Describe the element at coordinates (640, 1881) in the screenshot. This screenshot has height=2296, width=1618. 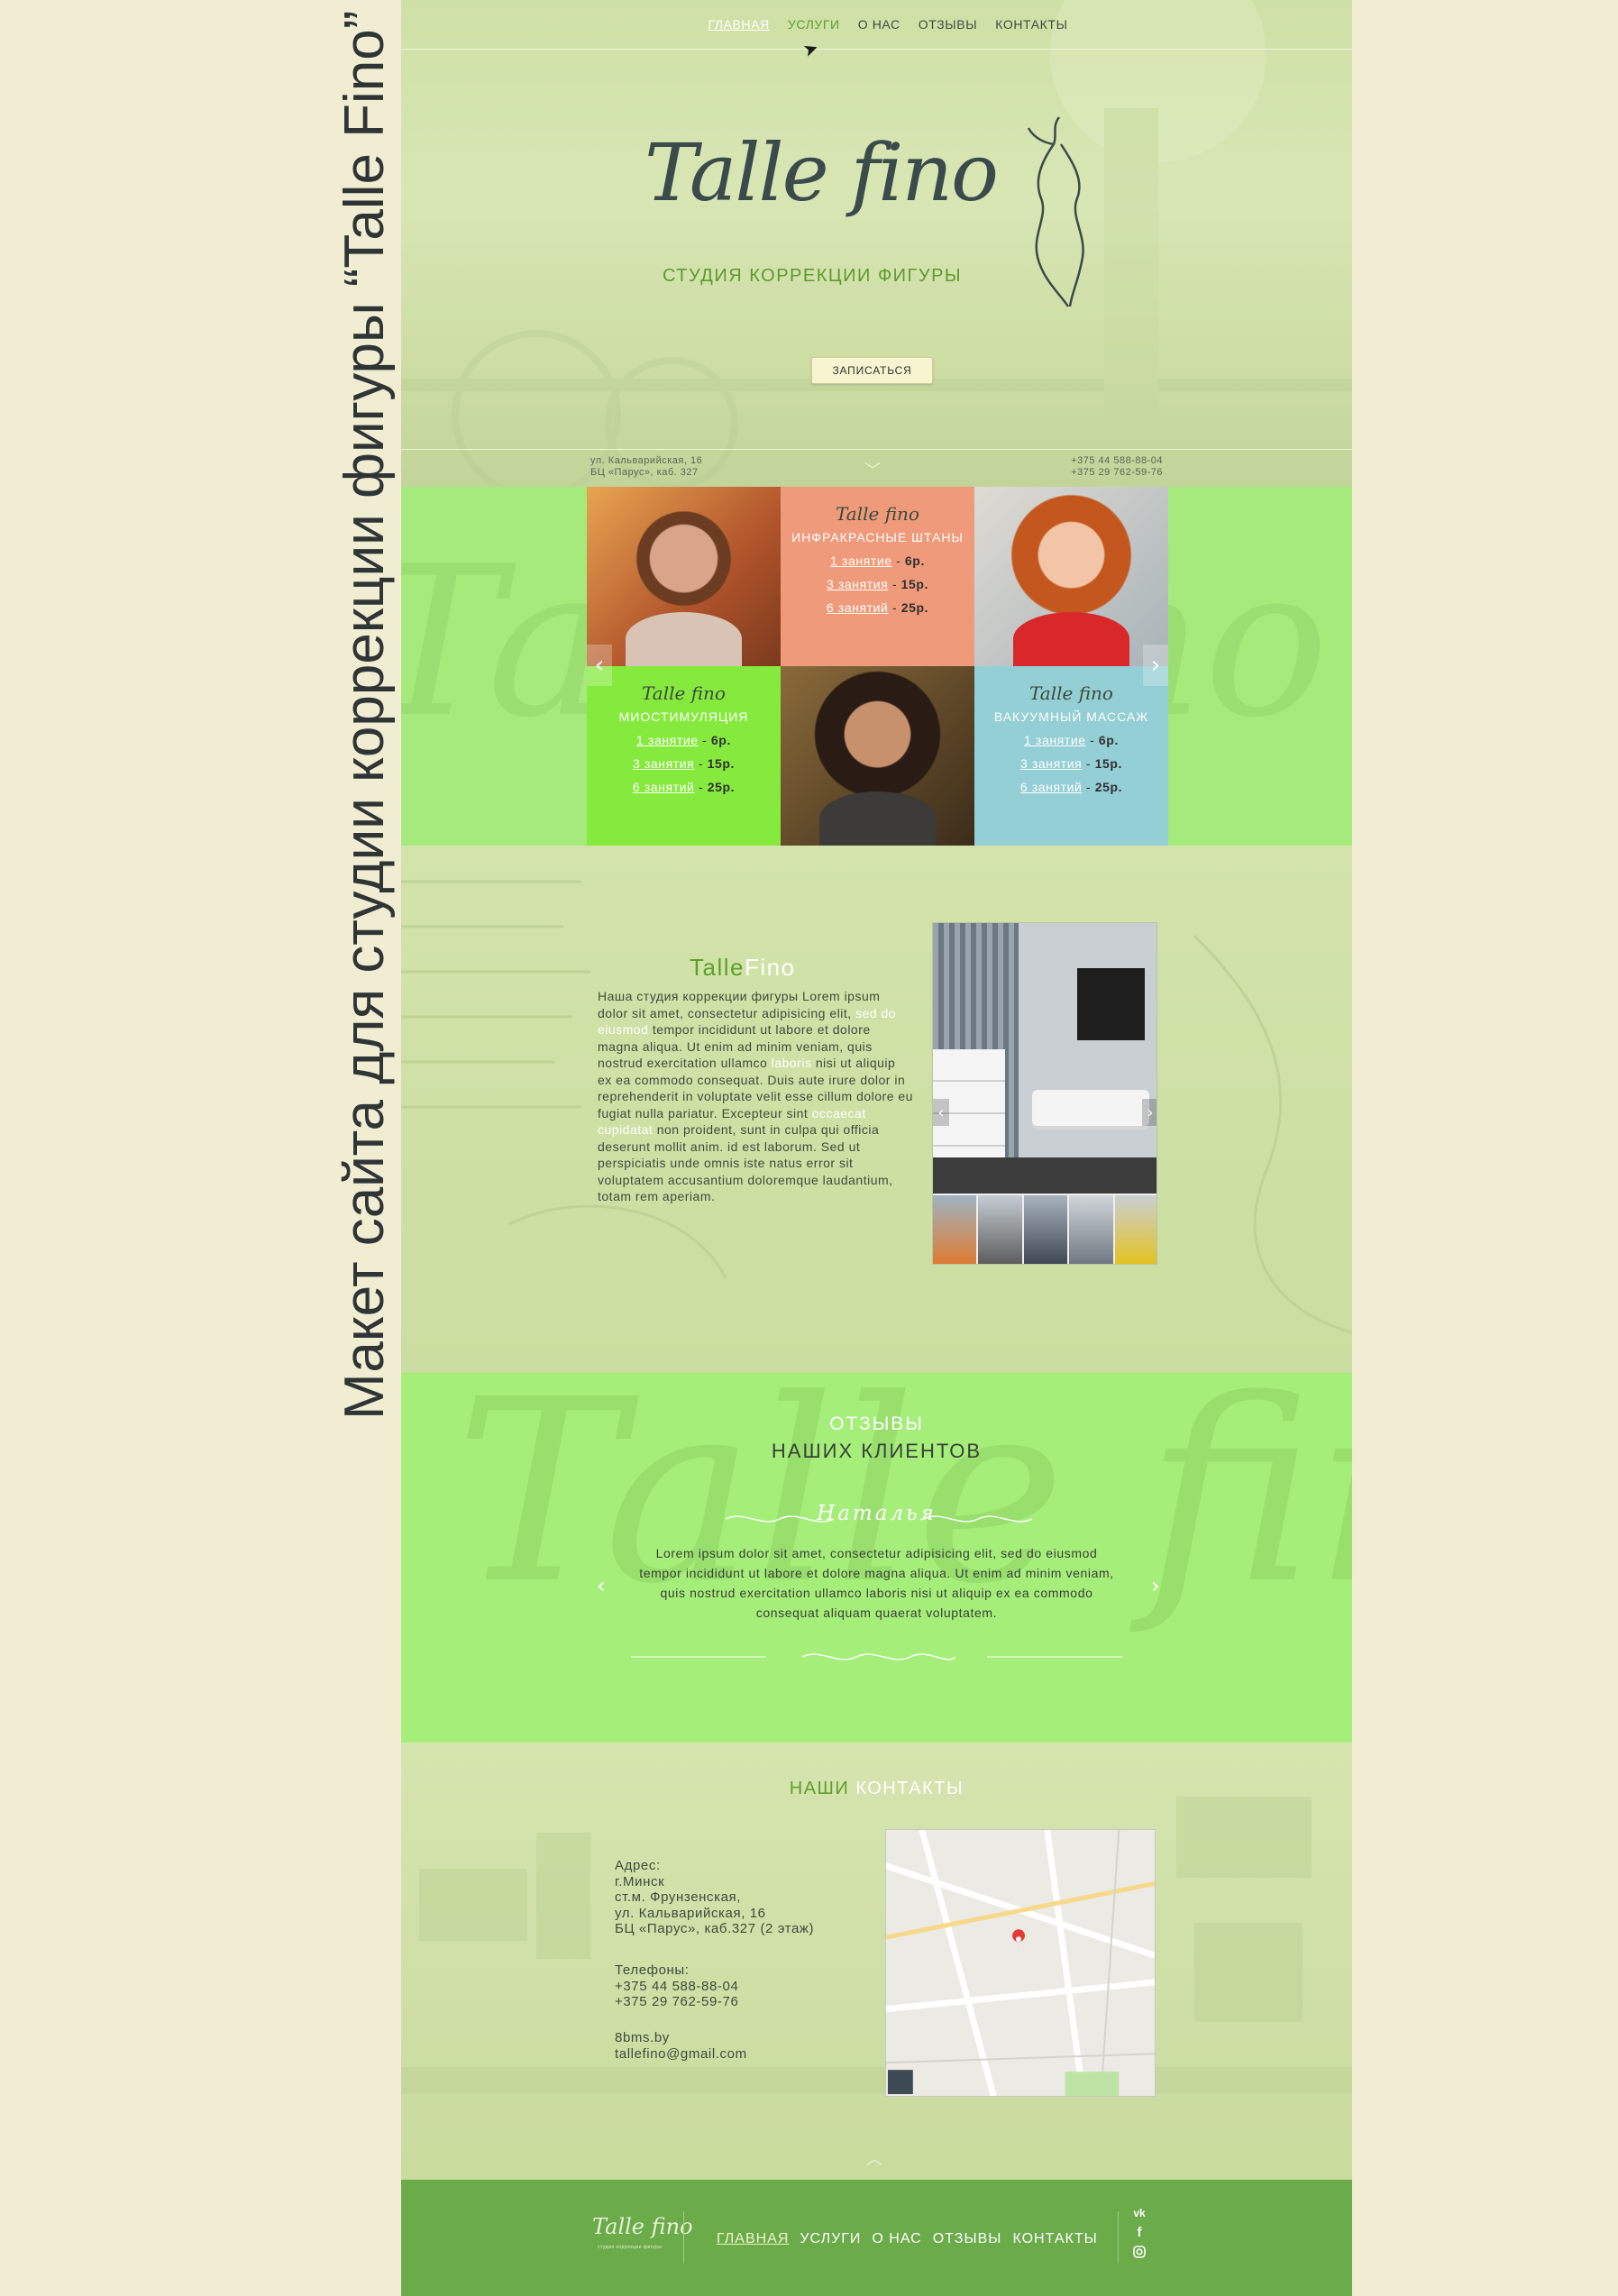
I see `address-line: г.Минск` at that location.